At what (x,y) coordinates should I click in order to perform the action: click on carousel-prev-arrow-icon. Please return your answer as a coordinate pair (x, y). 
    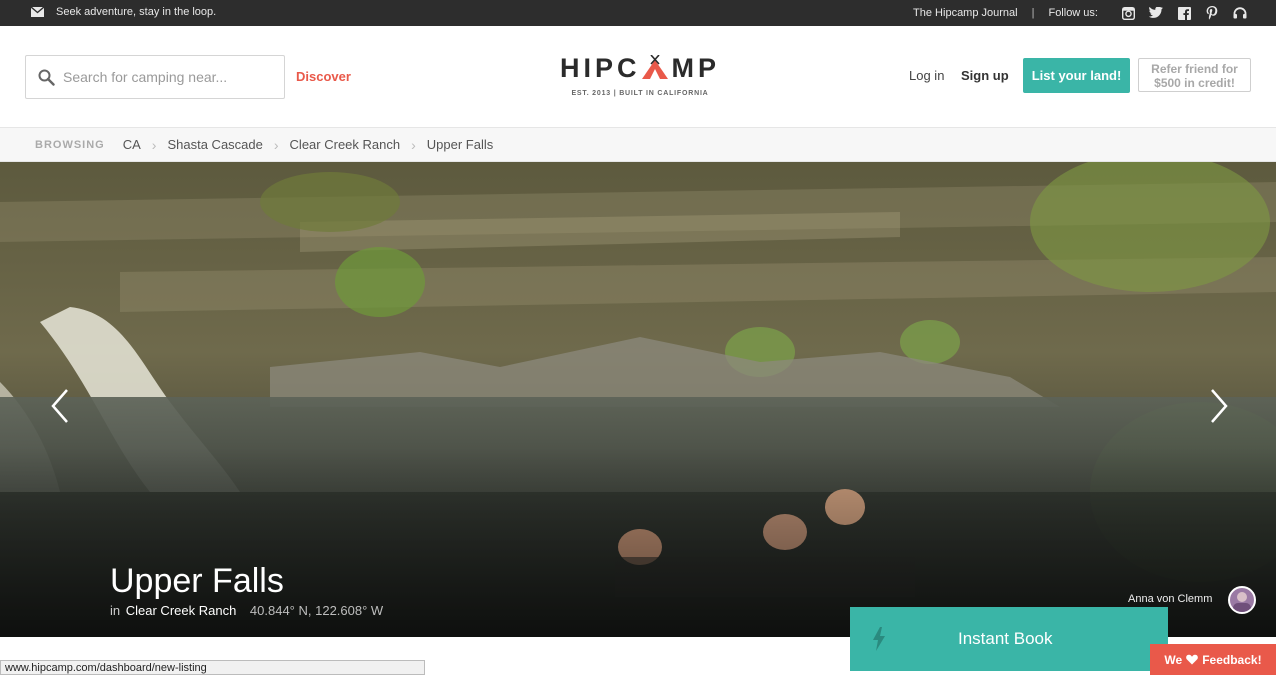
    Looking at the image, I should click on (60, 406).